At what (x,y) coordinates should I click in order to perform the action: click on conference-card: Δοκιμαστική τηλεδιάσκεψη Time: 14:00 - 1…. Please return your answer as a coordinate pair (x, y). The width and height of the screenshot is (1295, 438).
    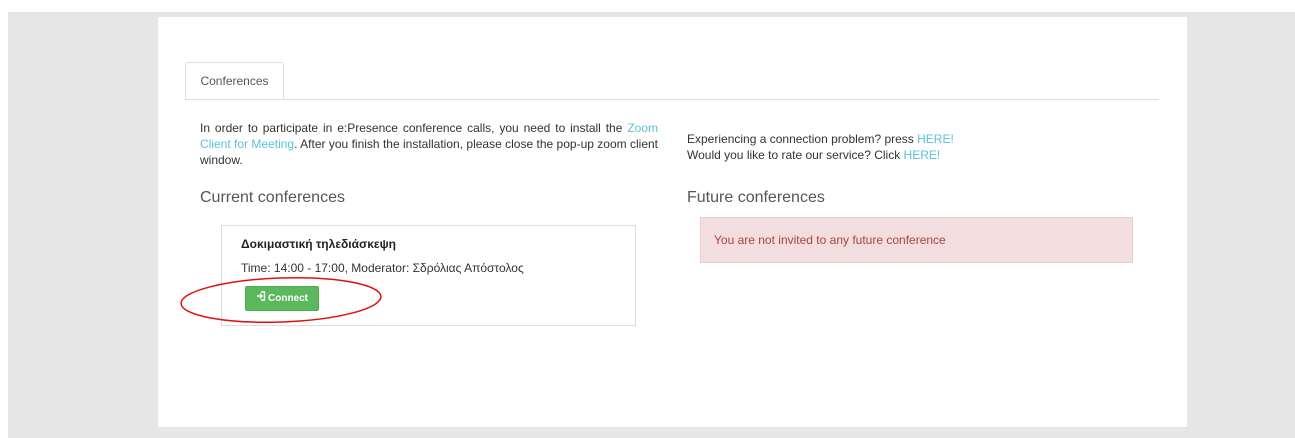
    Looking at the image, I should click on (428, 275).